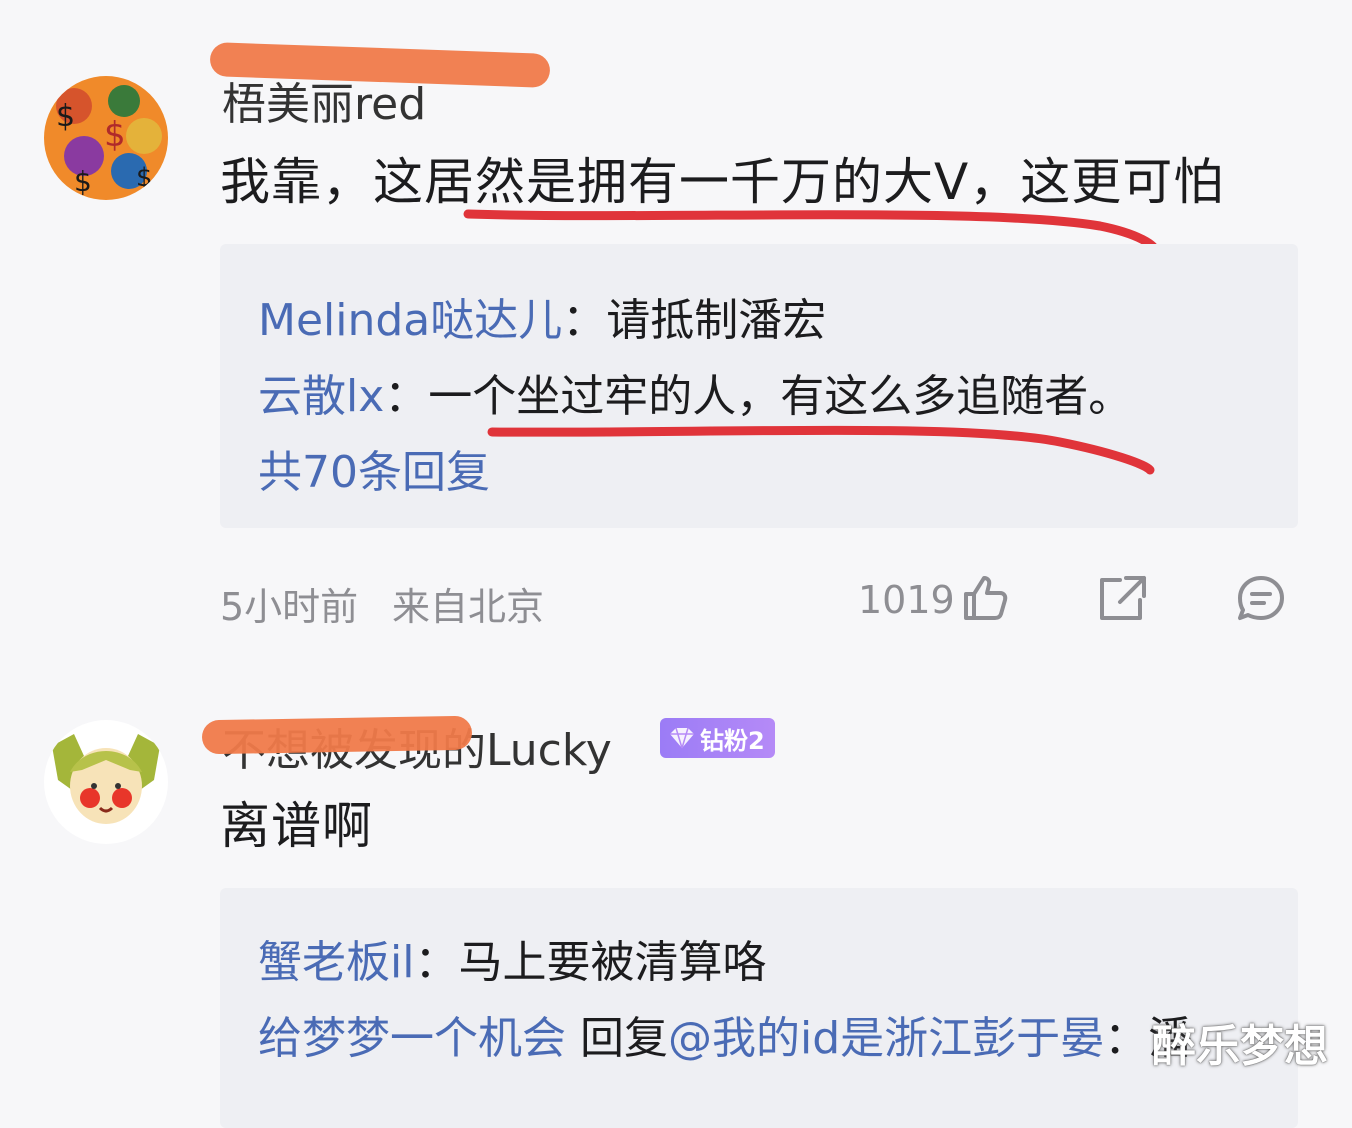 This screenshot has height=1128, width=1352. What do you see at coordinates (289, 607) in the screenshot?
I see `comment-time: 5小时前` at bounding box center [289, 607].